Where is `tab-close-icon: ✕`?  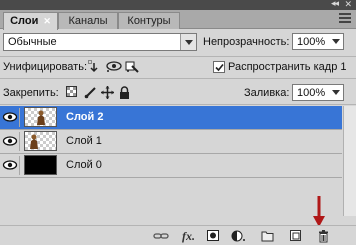
tab-close-icon: ✕ is located at coordinates (47, 21).